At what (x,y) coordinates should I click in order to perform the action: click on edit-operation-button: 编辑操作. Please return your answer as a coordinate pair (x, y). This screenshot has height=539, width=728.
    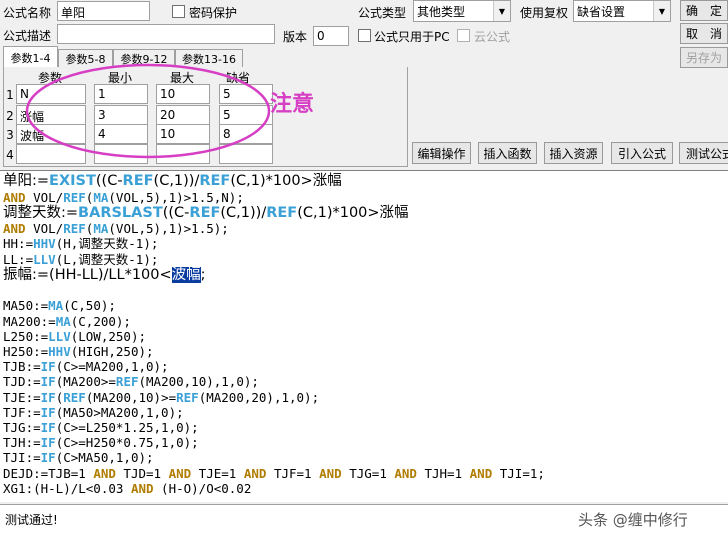
    Looking at the image, I should click on (441, 153).